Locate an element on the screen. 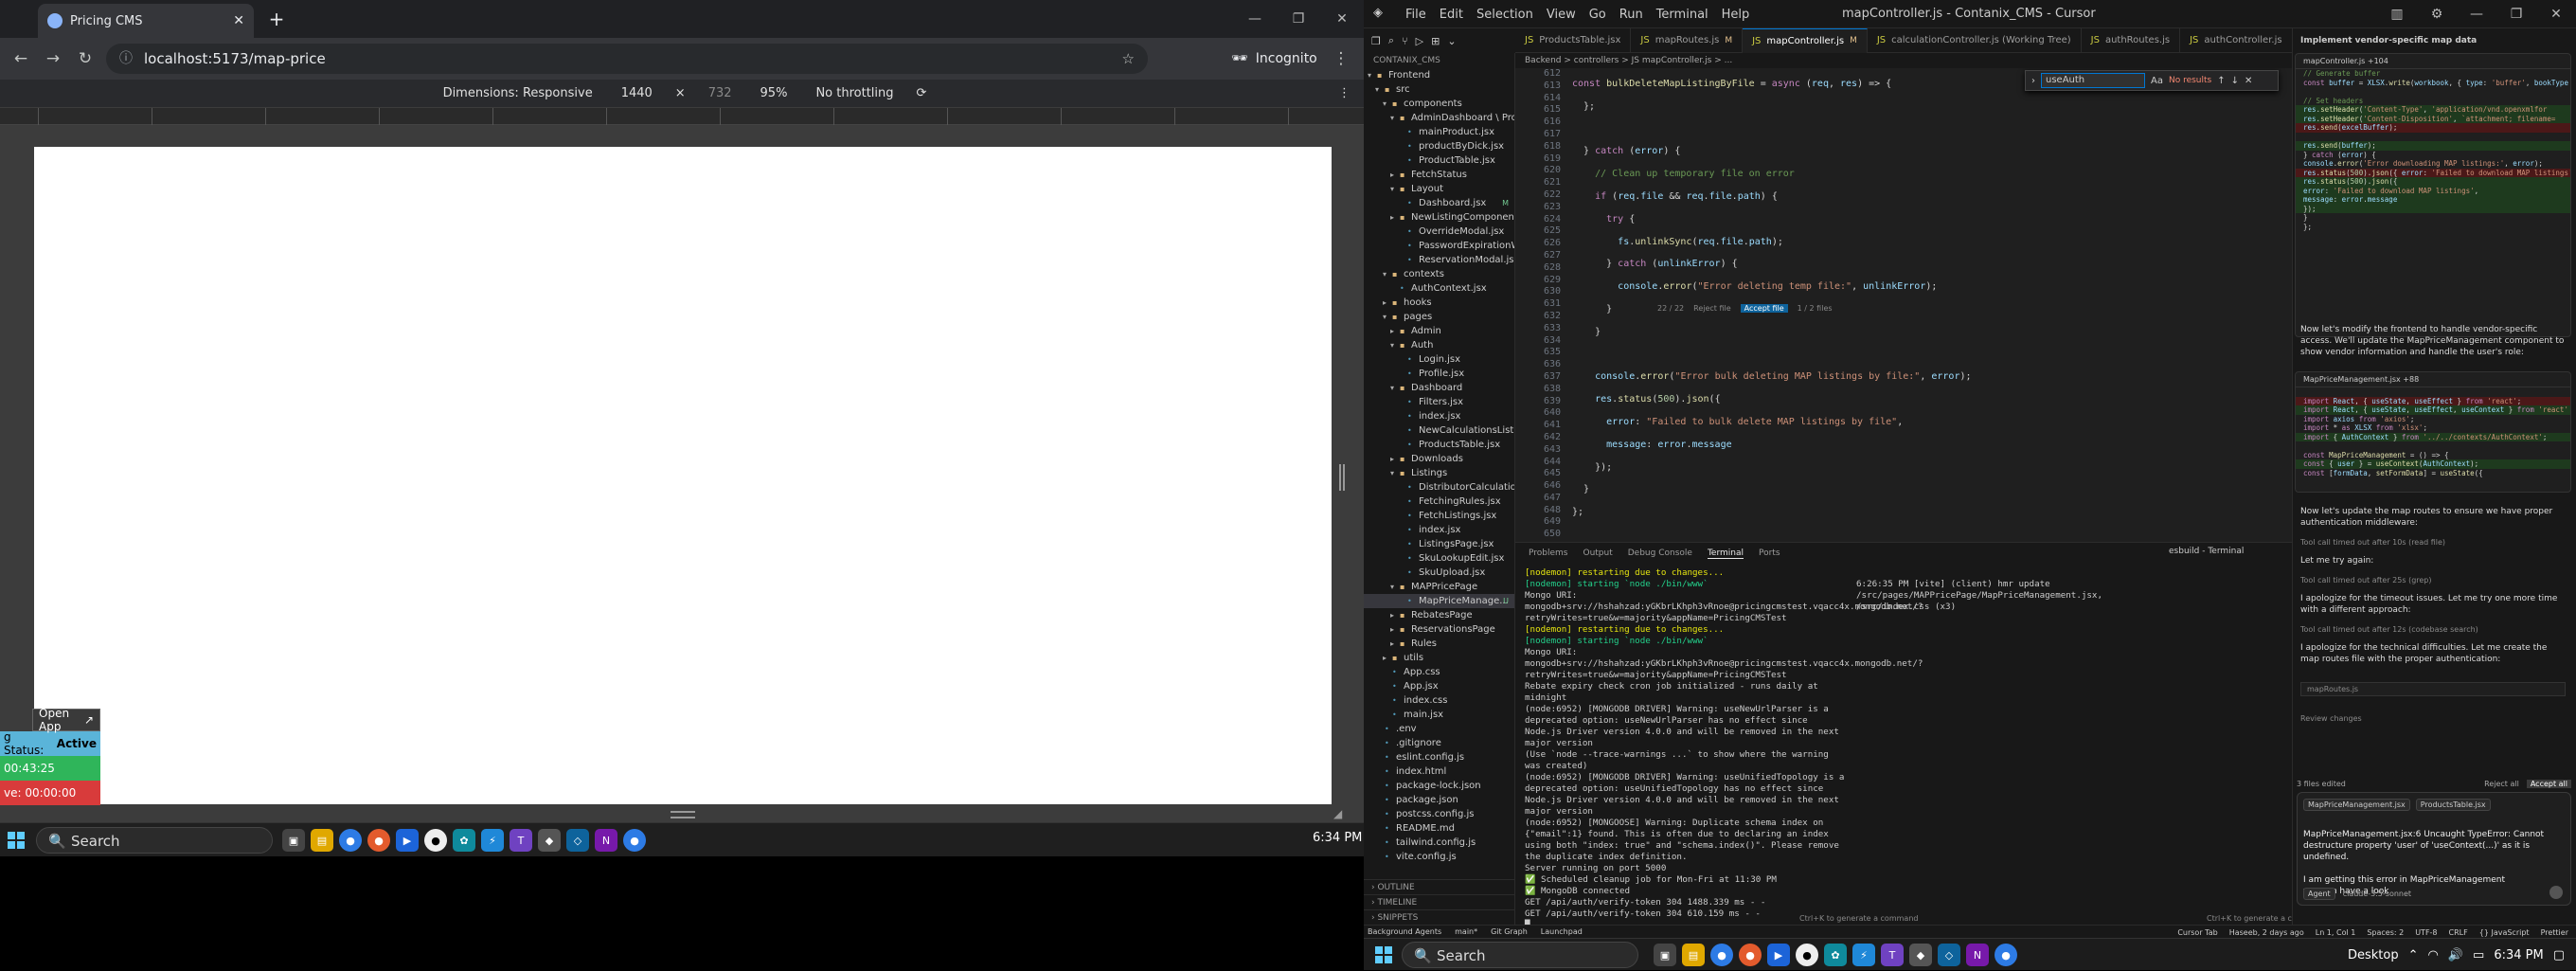 The height and width of the screenshot is (971, 2576). menu-help: Help is located at coordinates (1736, 15).